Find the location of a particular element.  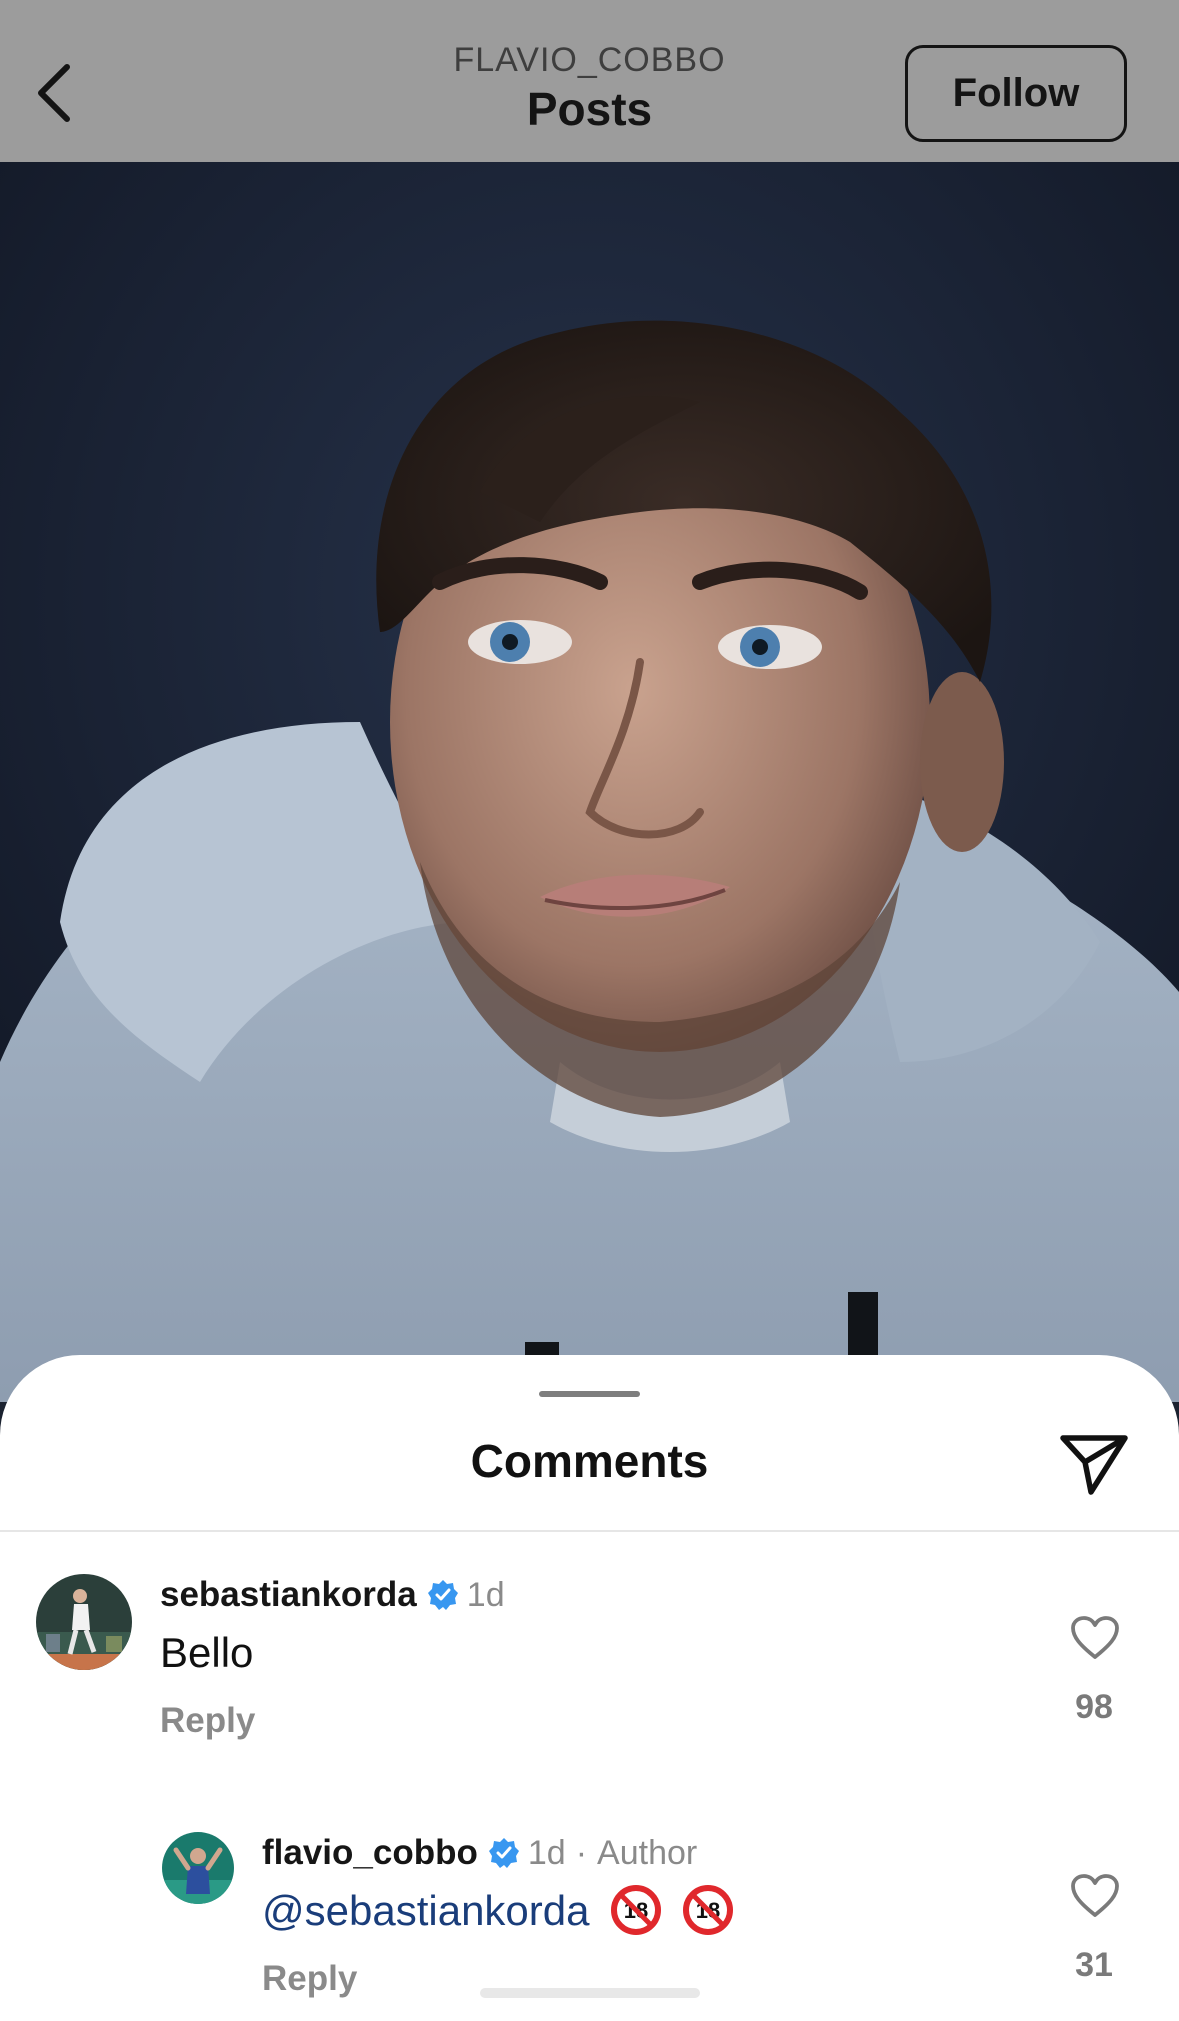

like-button is located at coordinates (1095, 1896).